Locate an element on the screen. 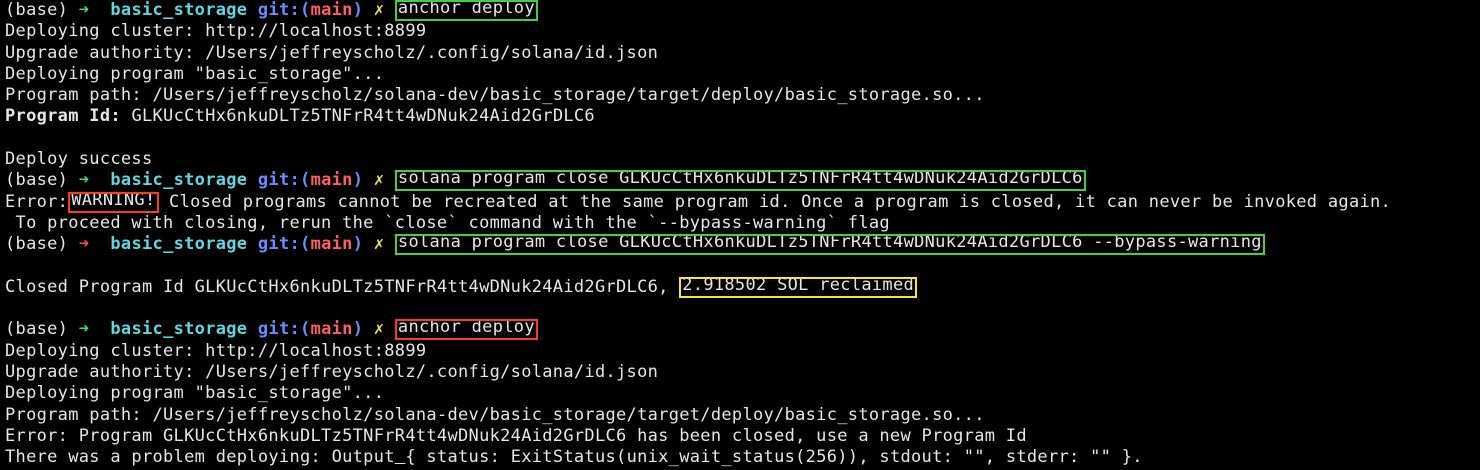 This screenshot has width=1480, height=470. text-cursor is located at coordinates (400, 457).